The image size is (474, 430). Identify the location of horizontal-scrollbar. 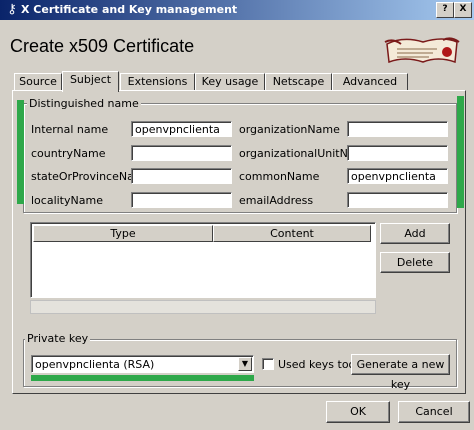
(203, 307).